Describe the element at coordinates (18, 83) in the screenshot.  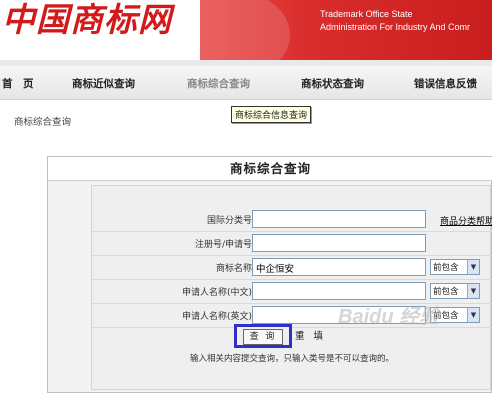
I see `nav-home: 首 页` at that location.